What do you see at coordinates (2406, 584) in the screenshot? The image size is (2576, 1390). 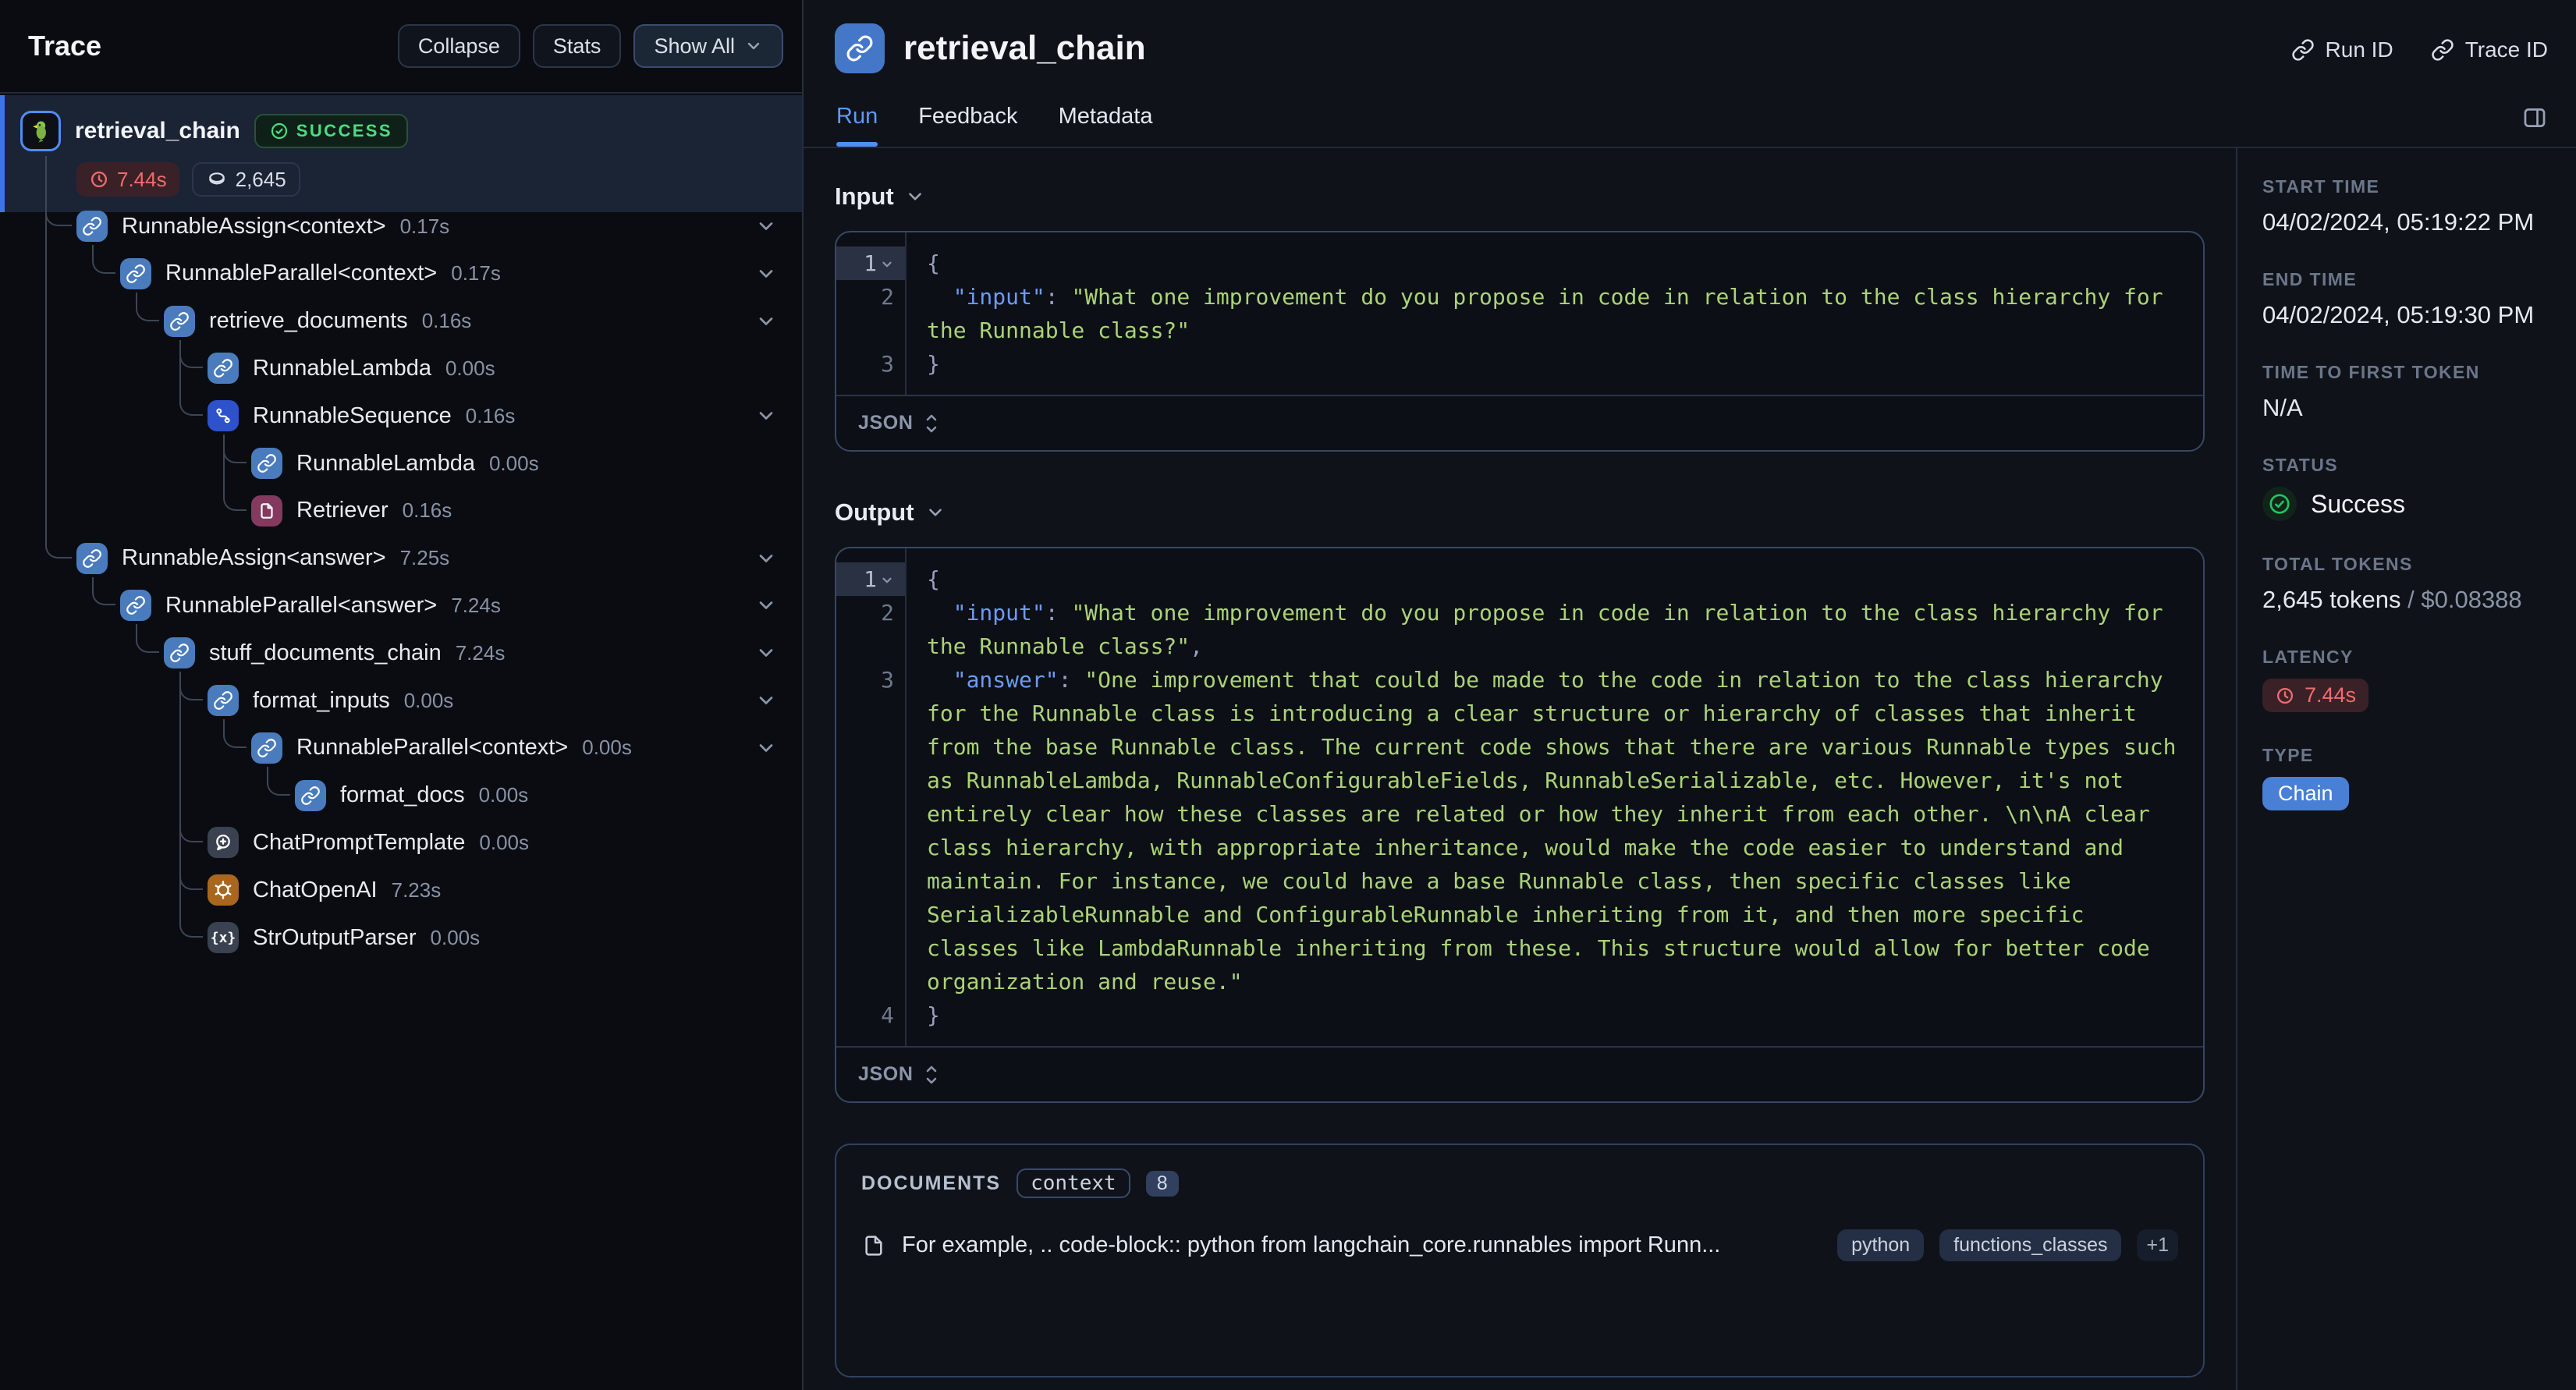 I see `detail-total-tokens: TOTAL TOKENS 2,645 tokens / $0.08388` at bounding box center [2406, 584].